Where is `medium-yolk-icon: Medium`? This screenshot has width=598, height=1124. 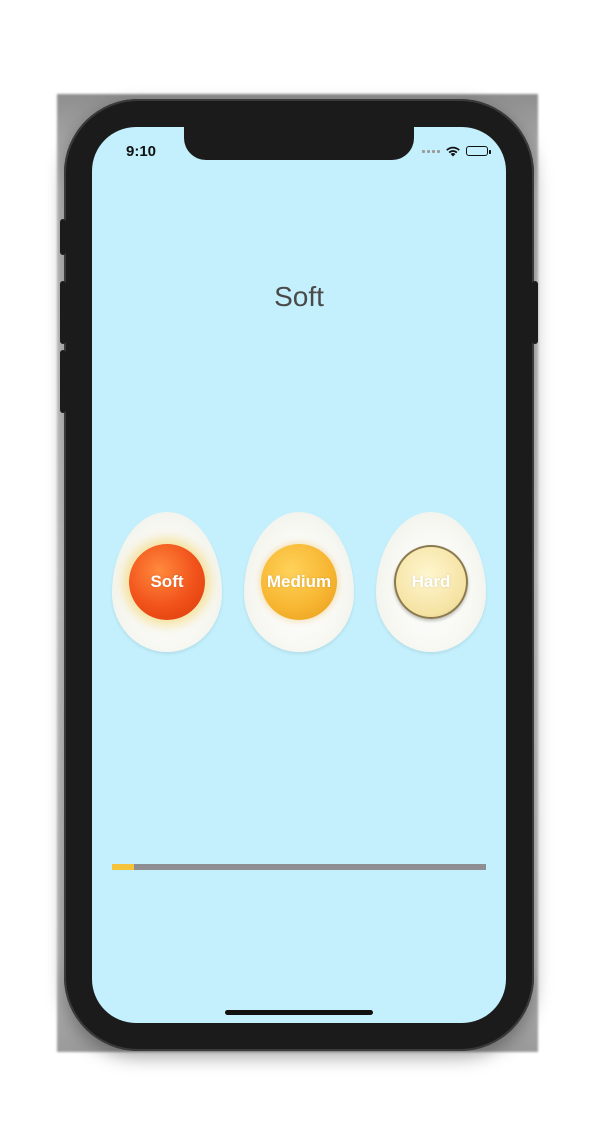
medium-yolk-icon: Medium is located at coordinates (299, 582).